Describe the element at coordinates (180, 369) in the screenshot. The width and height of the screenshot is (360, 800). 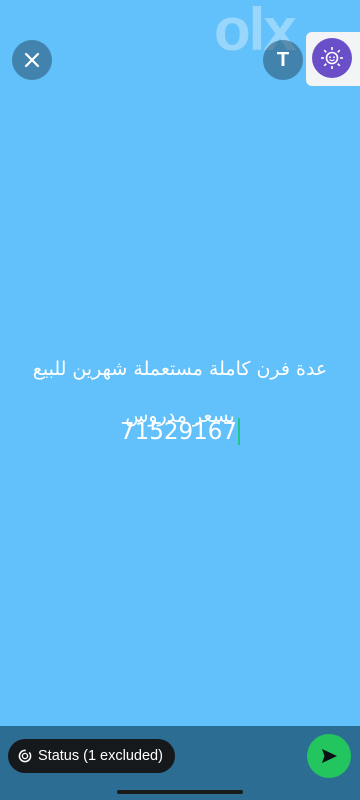
I see `message-line-1: عدة فرن كاملة مستعملة شهرين للبيع` at that location.